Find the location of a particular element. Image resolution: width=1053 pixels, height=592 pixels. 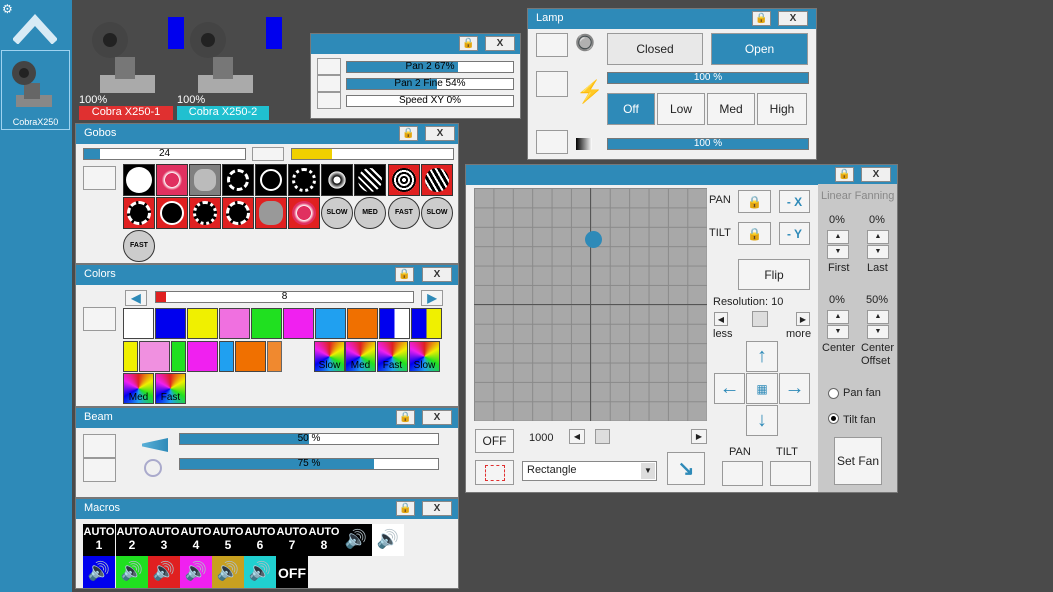

tilt-fan-radio is located at coordinates (833, 418).